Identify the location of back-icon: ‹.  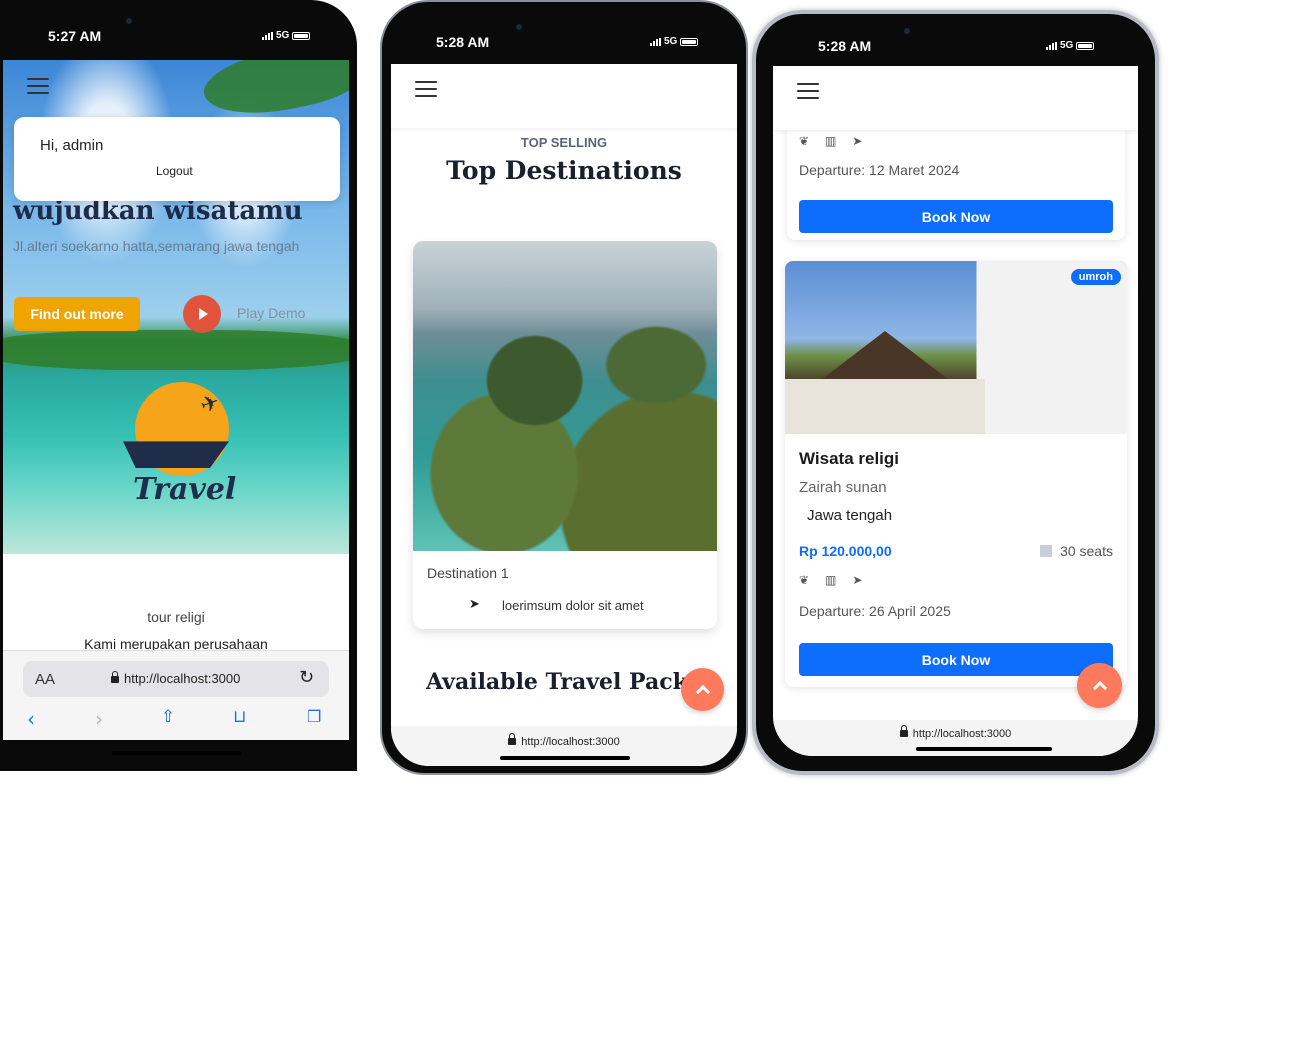
(31, 719).